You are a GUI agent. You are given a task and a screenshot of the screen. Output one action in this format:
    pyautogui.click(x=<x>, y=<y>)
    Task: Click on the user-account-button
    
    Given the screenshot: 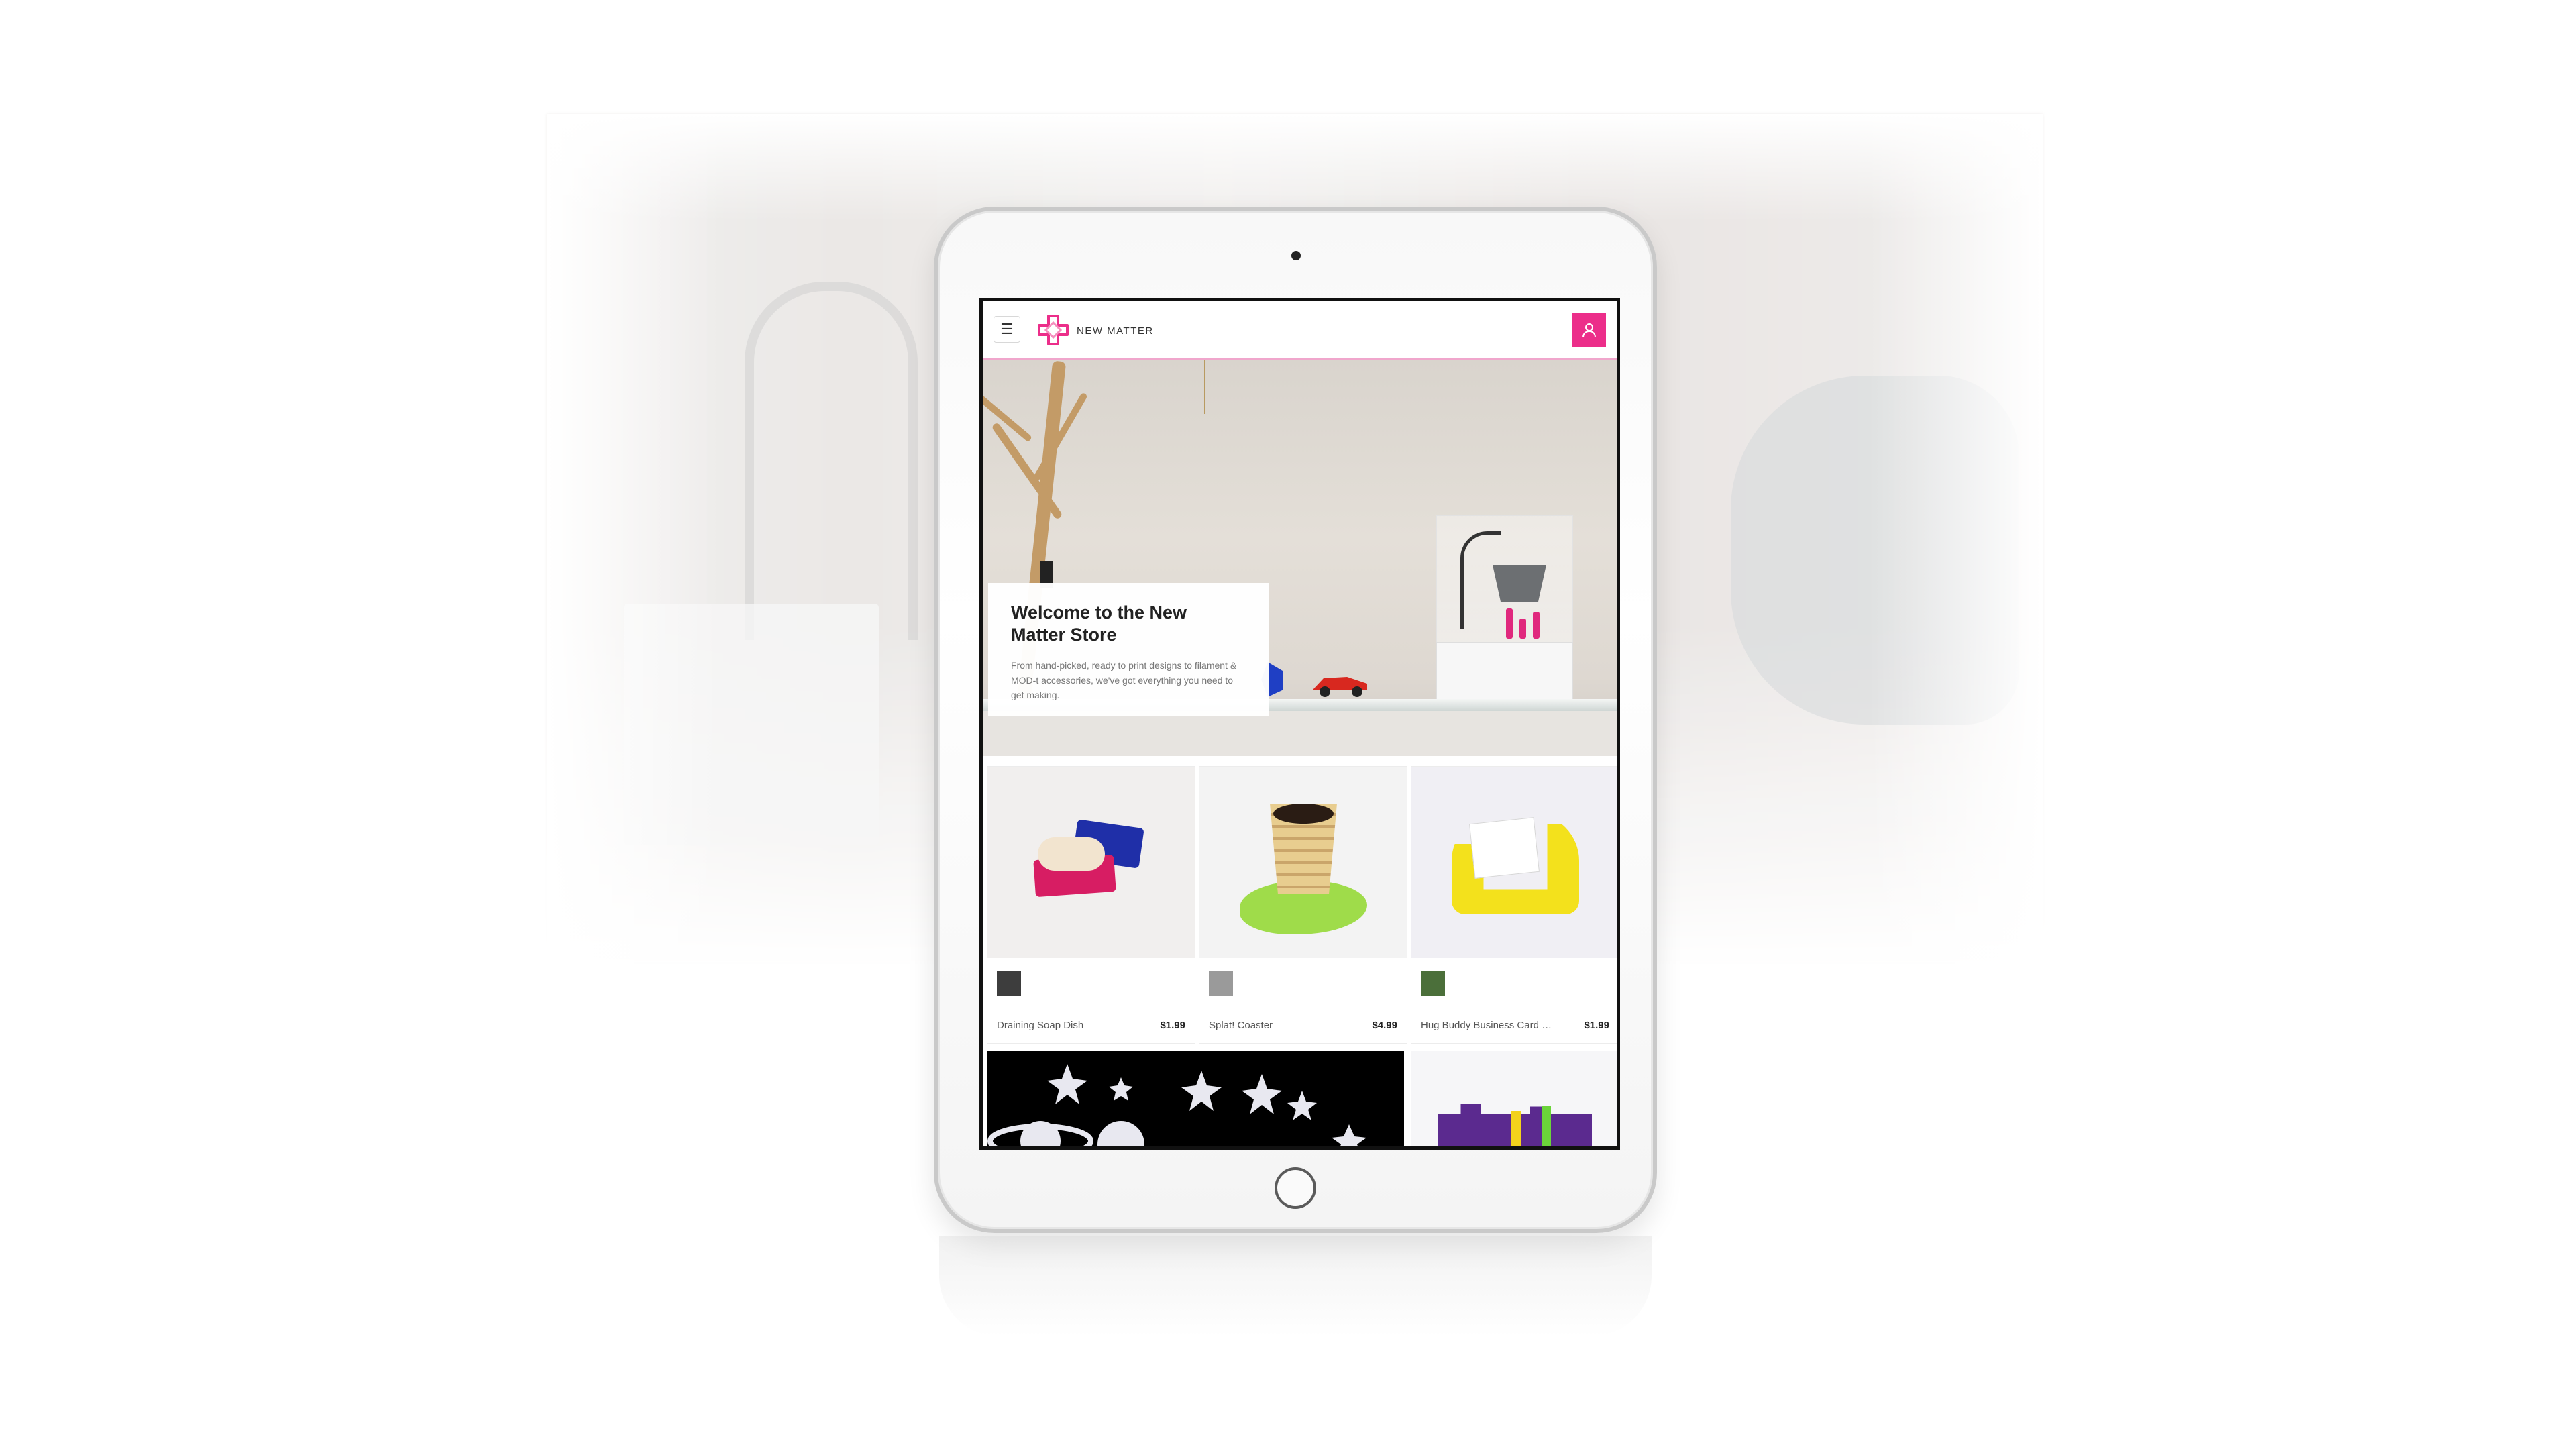 What is the action you would take?
    pyautogui.click(x=1589, y=330)
    